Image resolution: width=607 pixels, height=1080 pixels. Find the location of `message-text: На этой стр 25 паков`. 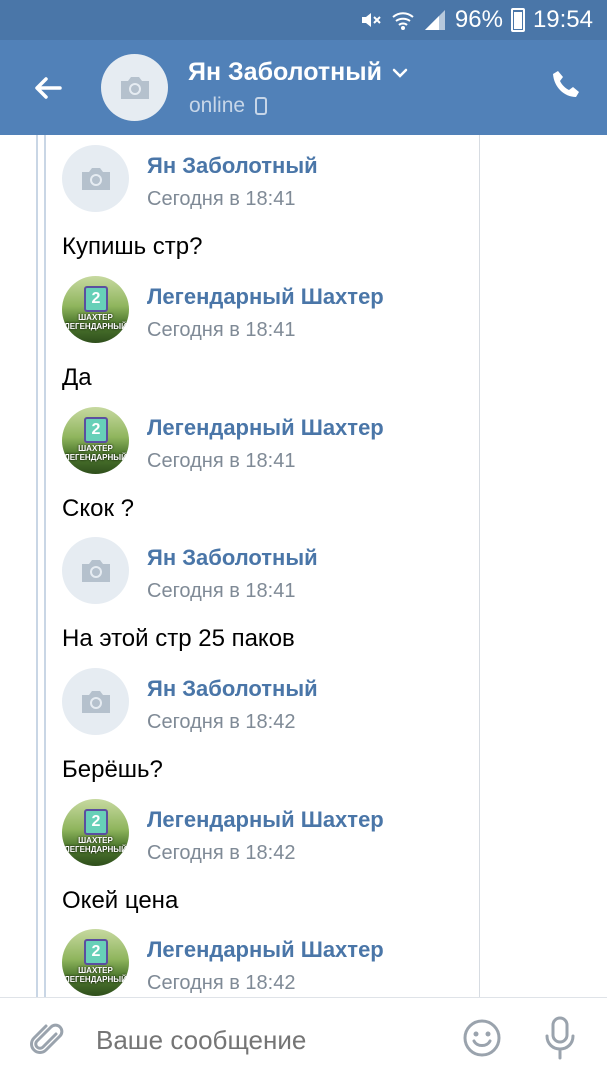

message-text: На этой стр 25 паков is located at coordinates (178, 638).